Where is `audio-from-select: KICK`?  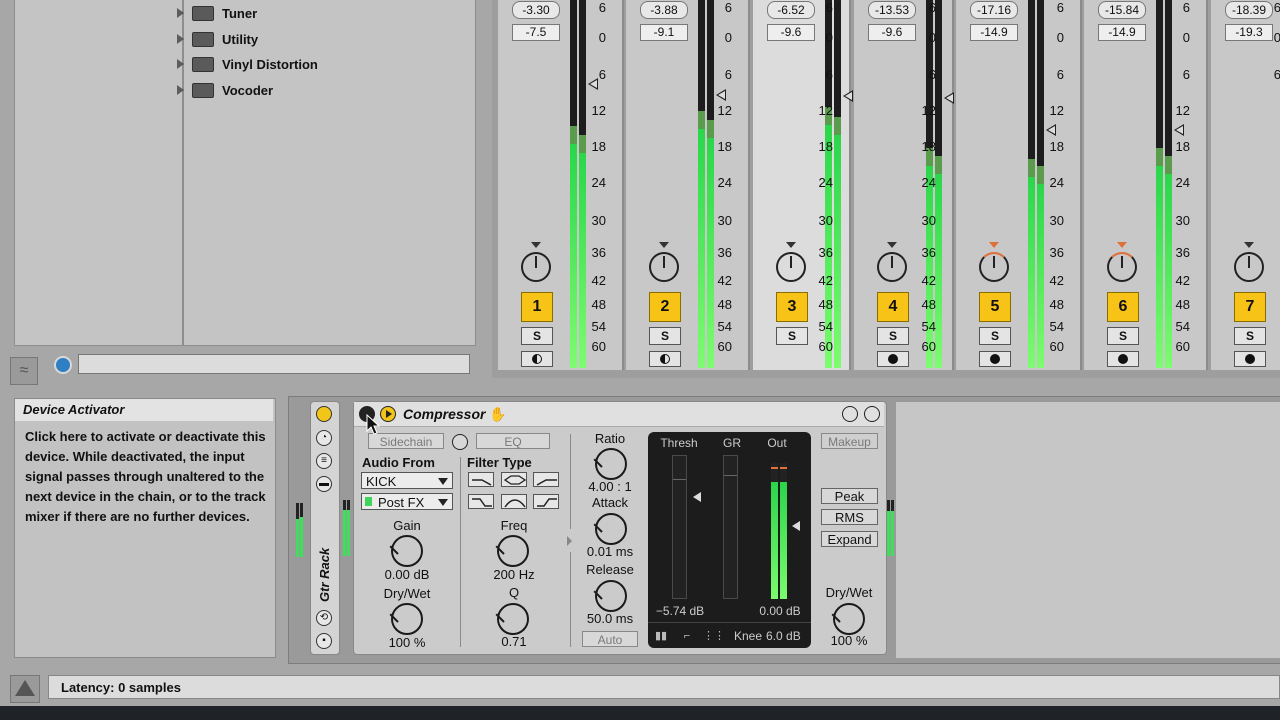 audio-from-select: KICK is located at coordinates (407, 480).